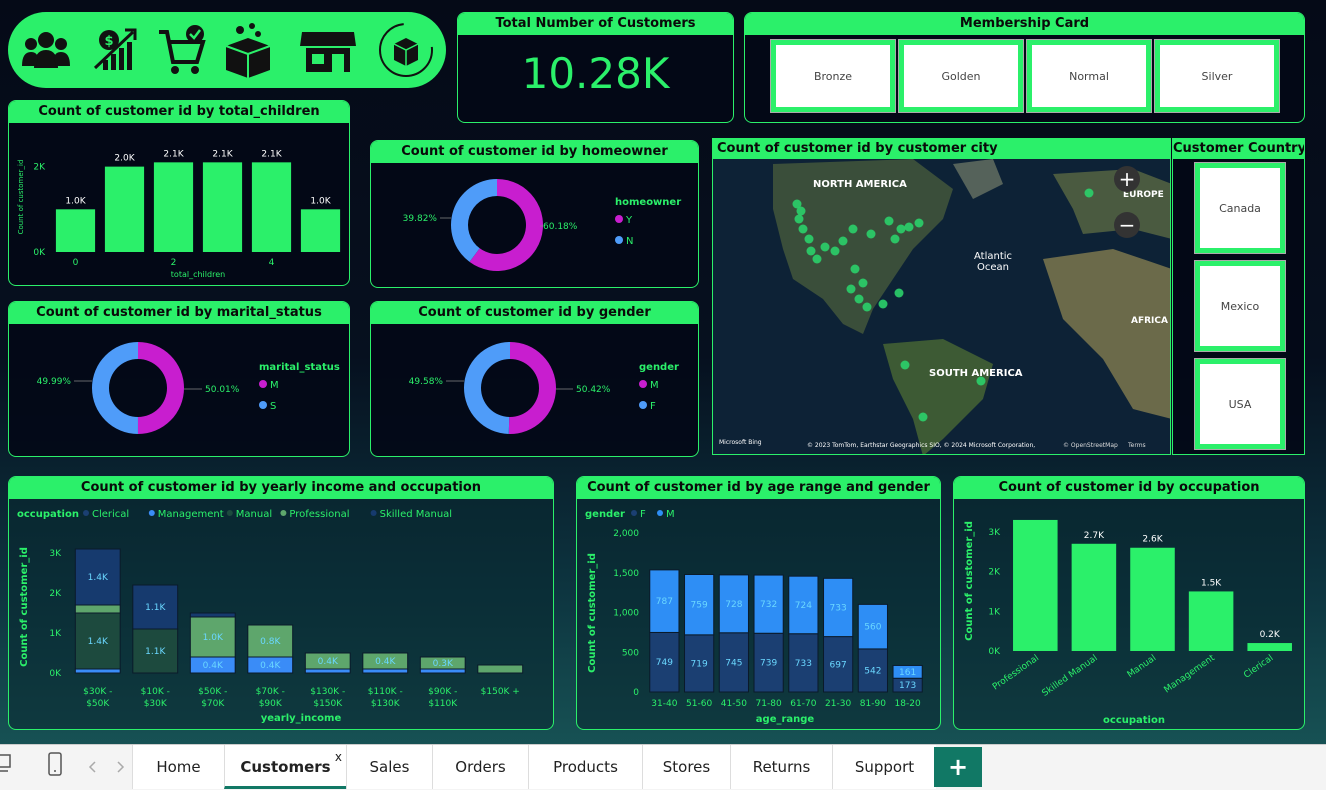 This screenshot has width=1326, height=790. Describe the element at coordinates (544, 388) in the screenshot. I see `chart-gender-plot: 50.42% 49.58% gender MF` at that location.